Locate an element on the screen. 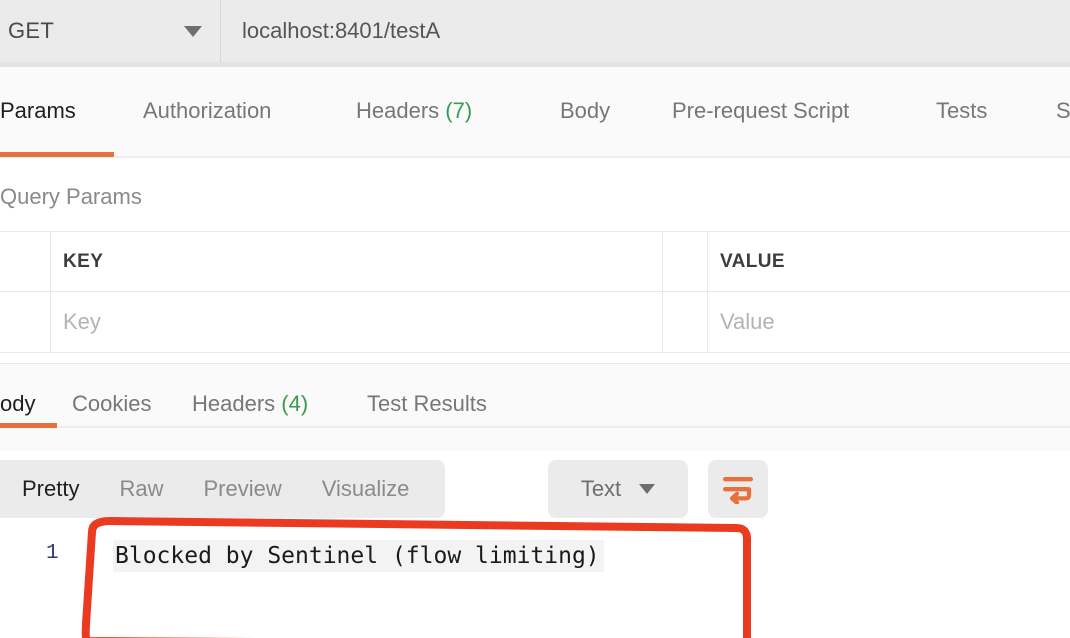  response-format-label: Text is located at coordinates (601, 488).